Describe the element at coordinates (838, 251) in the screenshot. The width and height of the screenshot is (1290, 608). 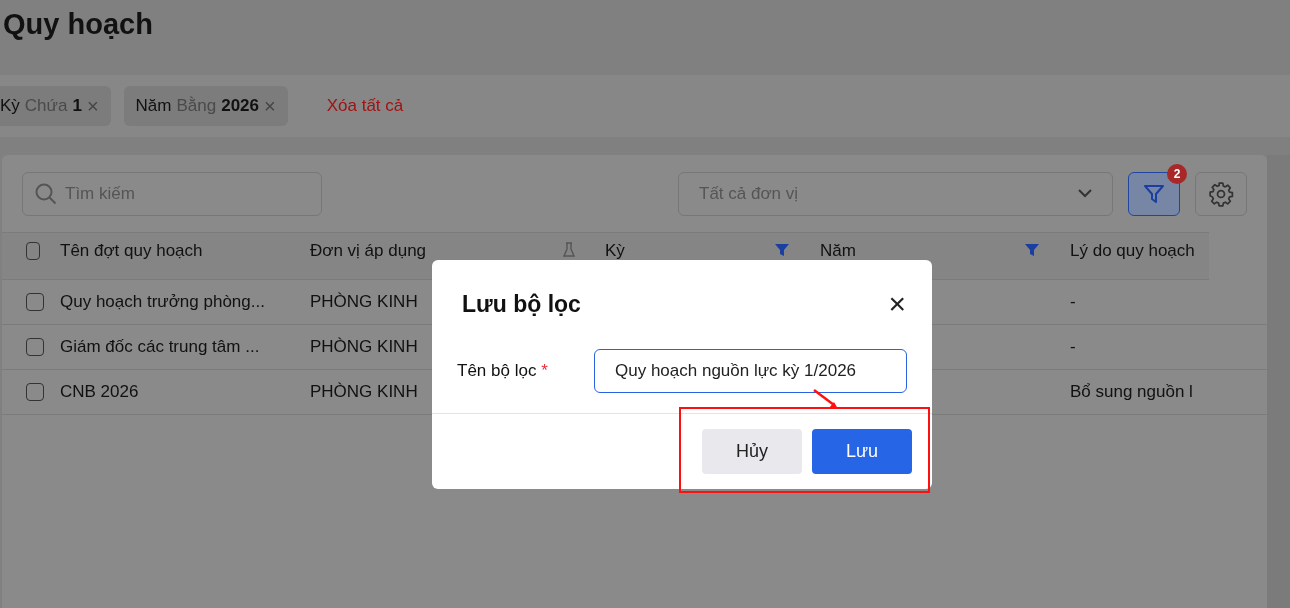
I see `column-header: Năm` at that location.